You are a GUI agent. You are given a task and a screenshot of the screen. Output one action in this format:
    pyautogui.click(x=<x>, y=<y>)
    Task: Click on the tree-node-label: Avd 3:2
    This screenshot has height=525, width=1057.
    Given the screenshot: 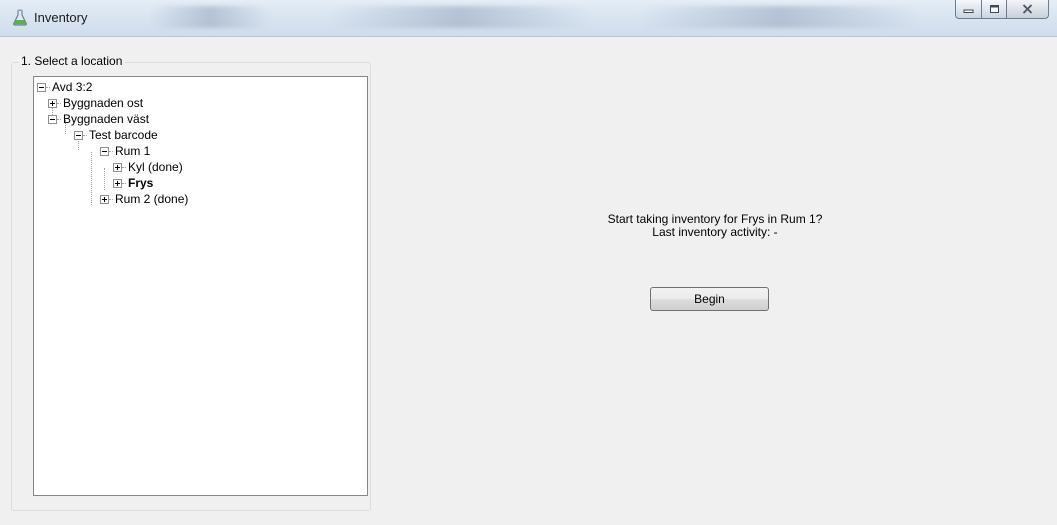 What is the action you would take?
    pyautogui.click(x=72, y=87)
    